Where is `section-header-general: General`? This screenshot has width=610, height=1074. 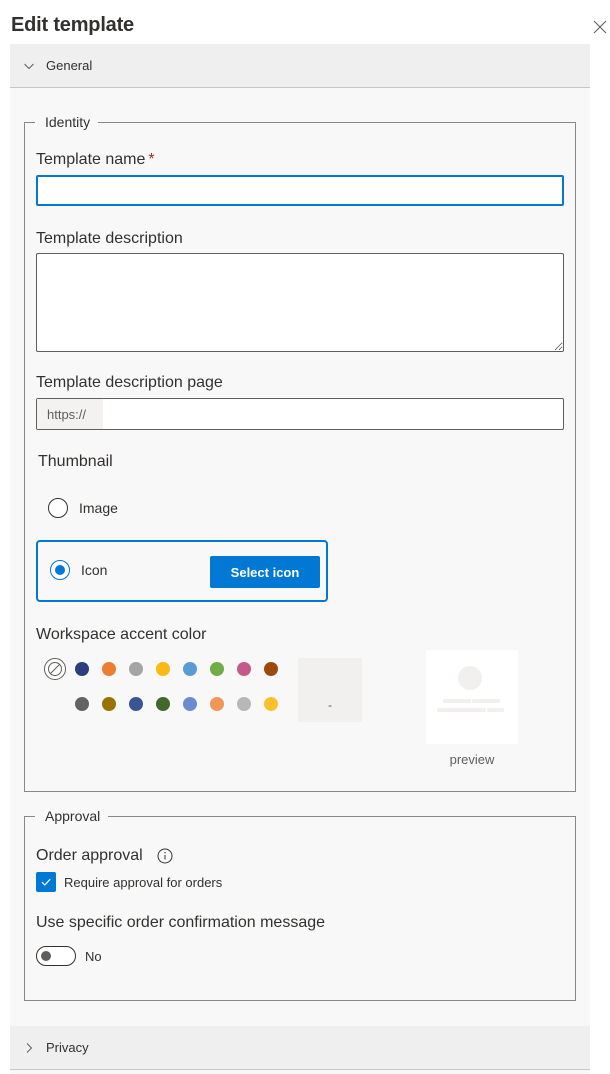 section-header-general: General is located at coordinates (300, 66).